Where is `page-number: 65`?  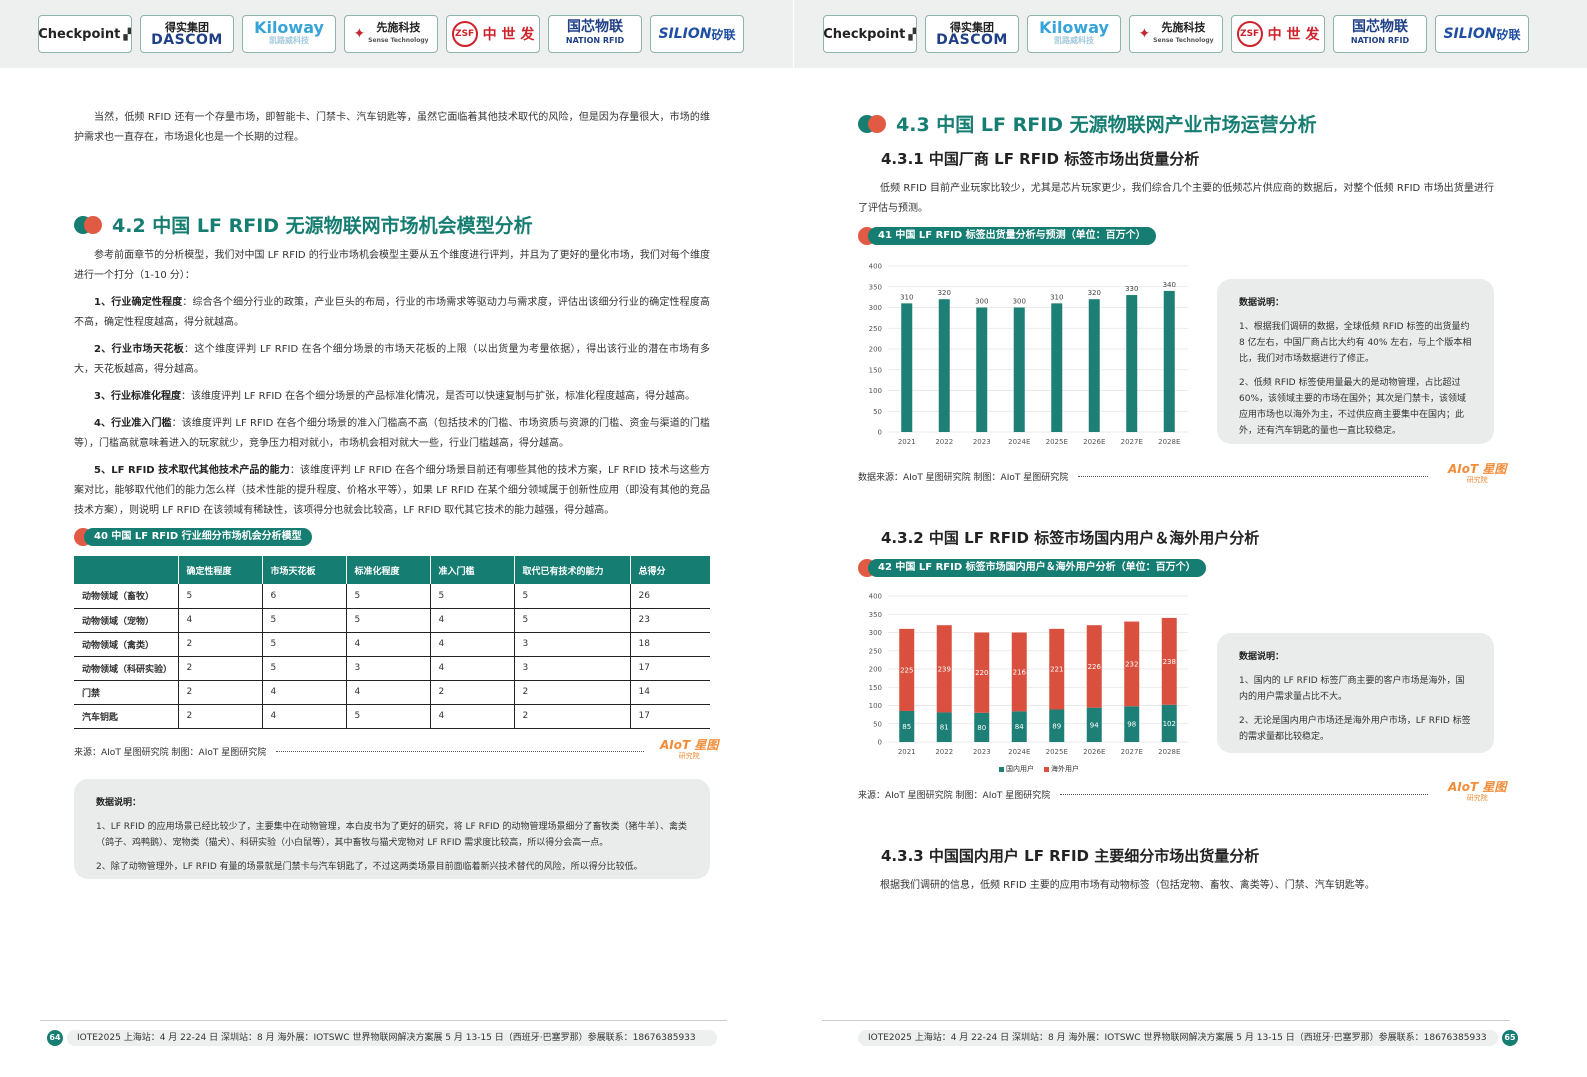
page-number: 65 is located at coordinates (1510, 1038).